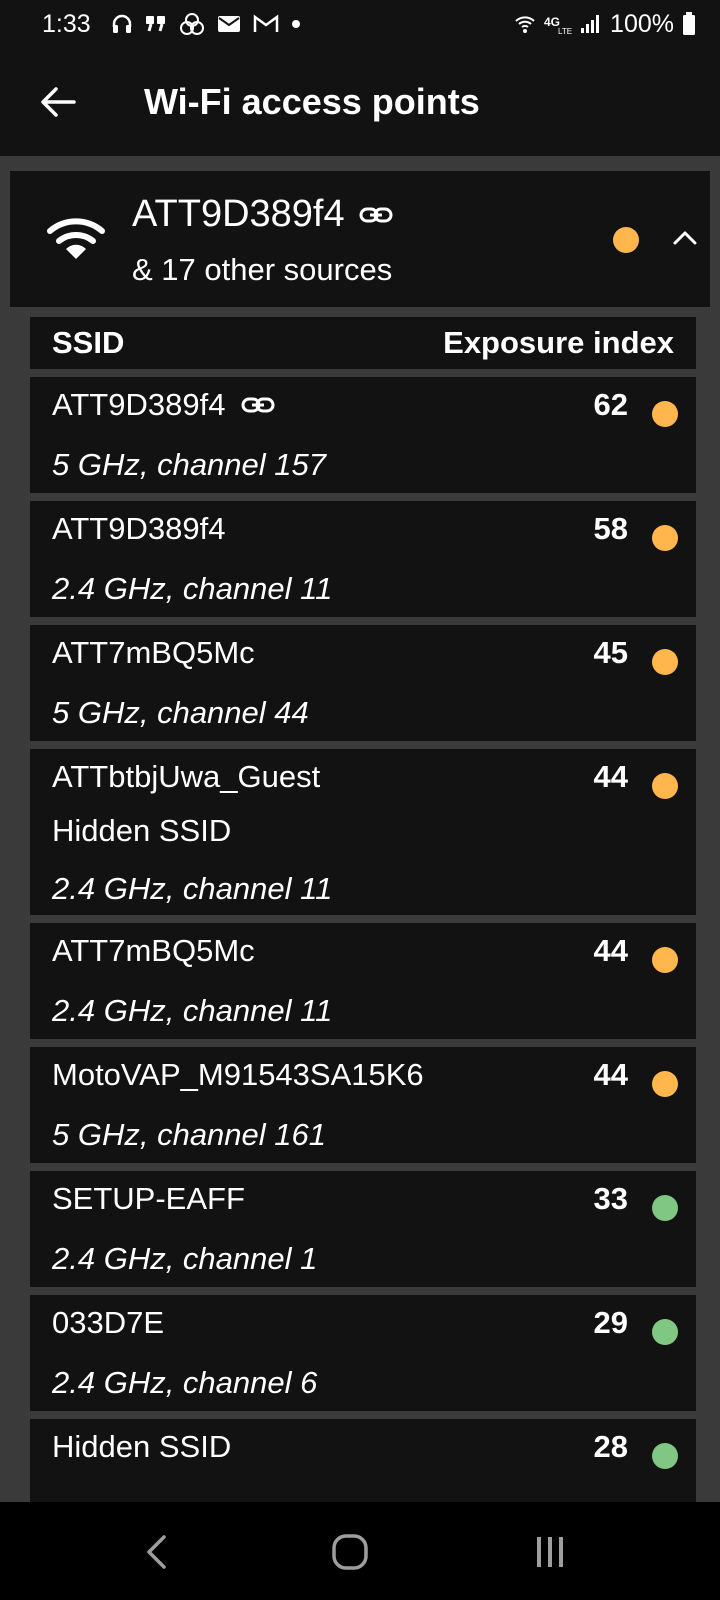  I want to click on home-nav-icon, so click(350, 1552).